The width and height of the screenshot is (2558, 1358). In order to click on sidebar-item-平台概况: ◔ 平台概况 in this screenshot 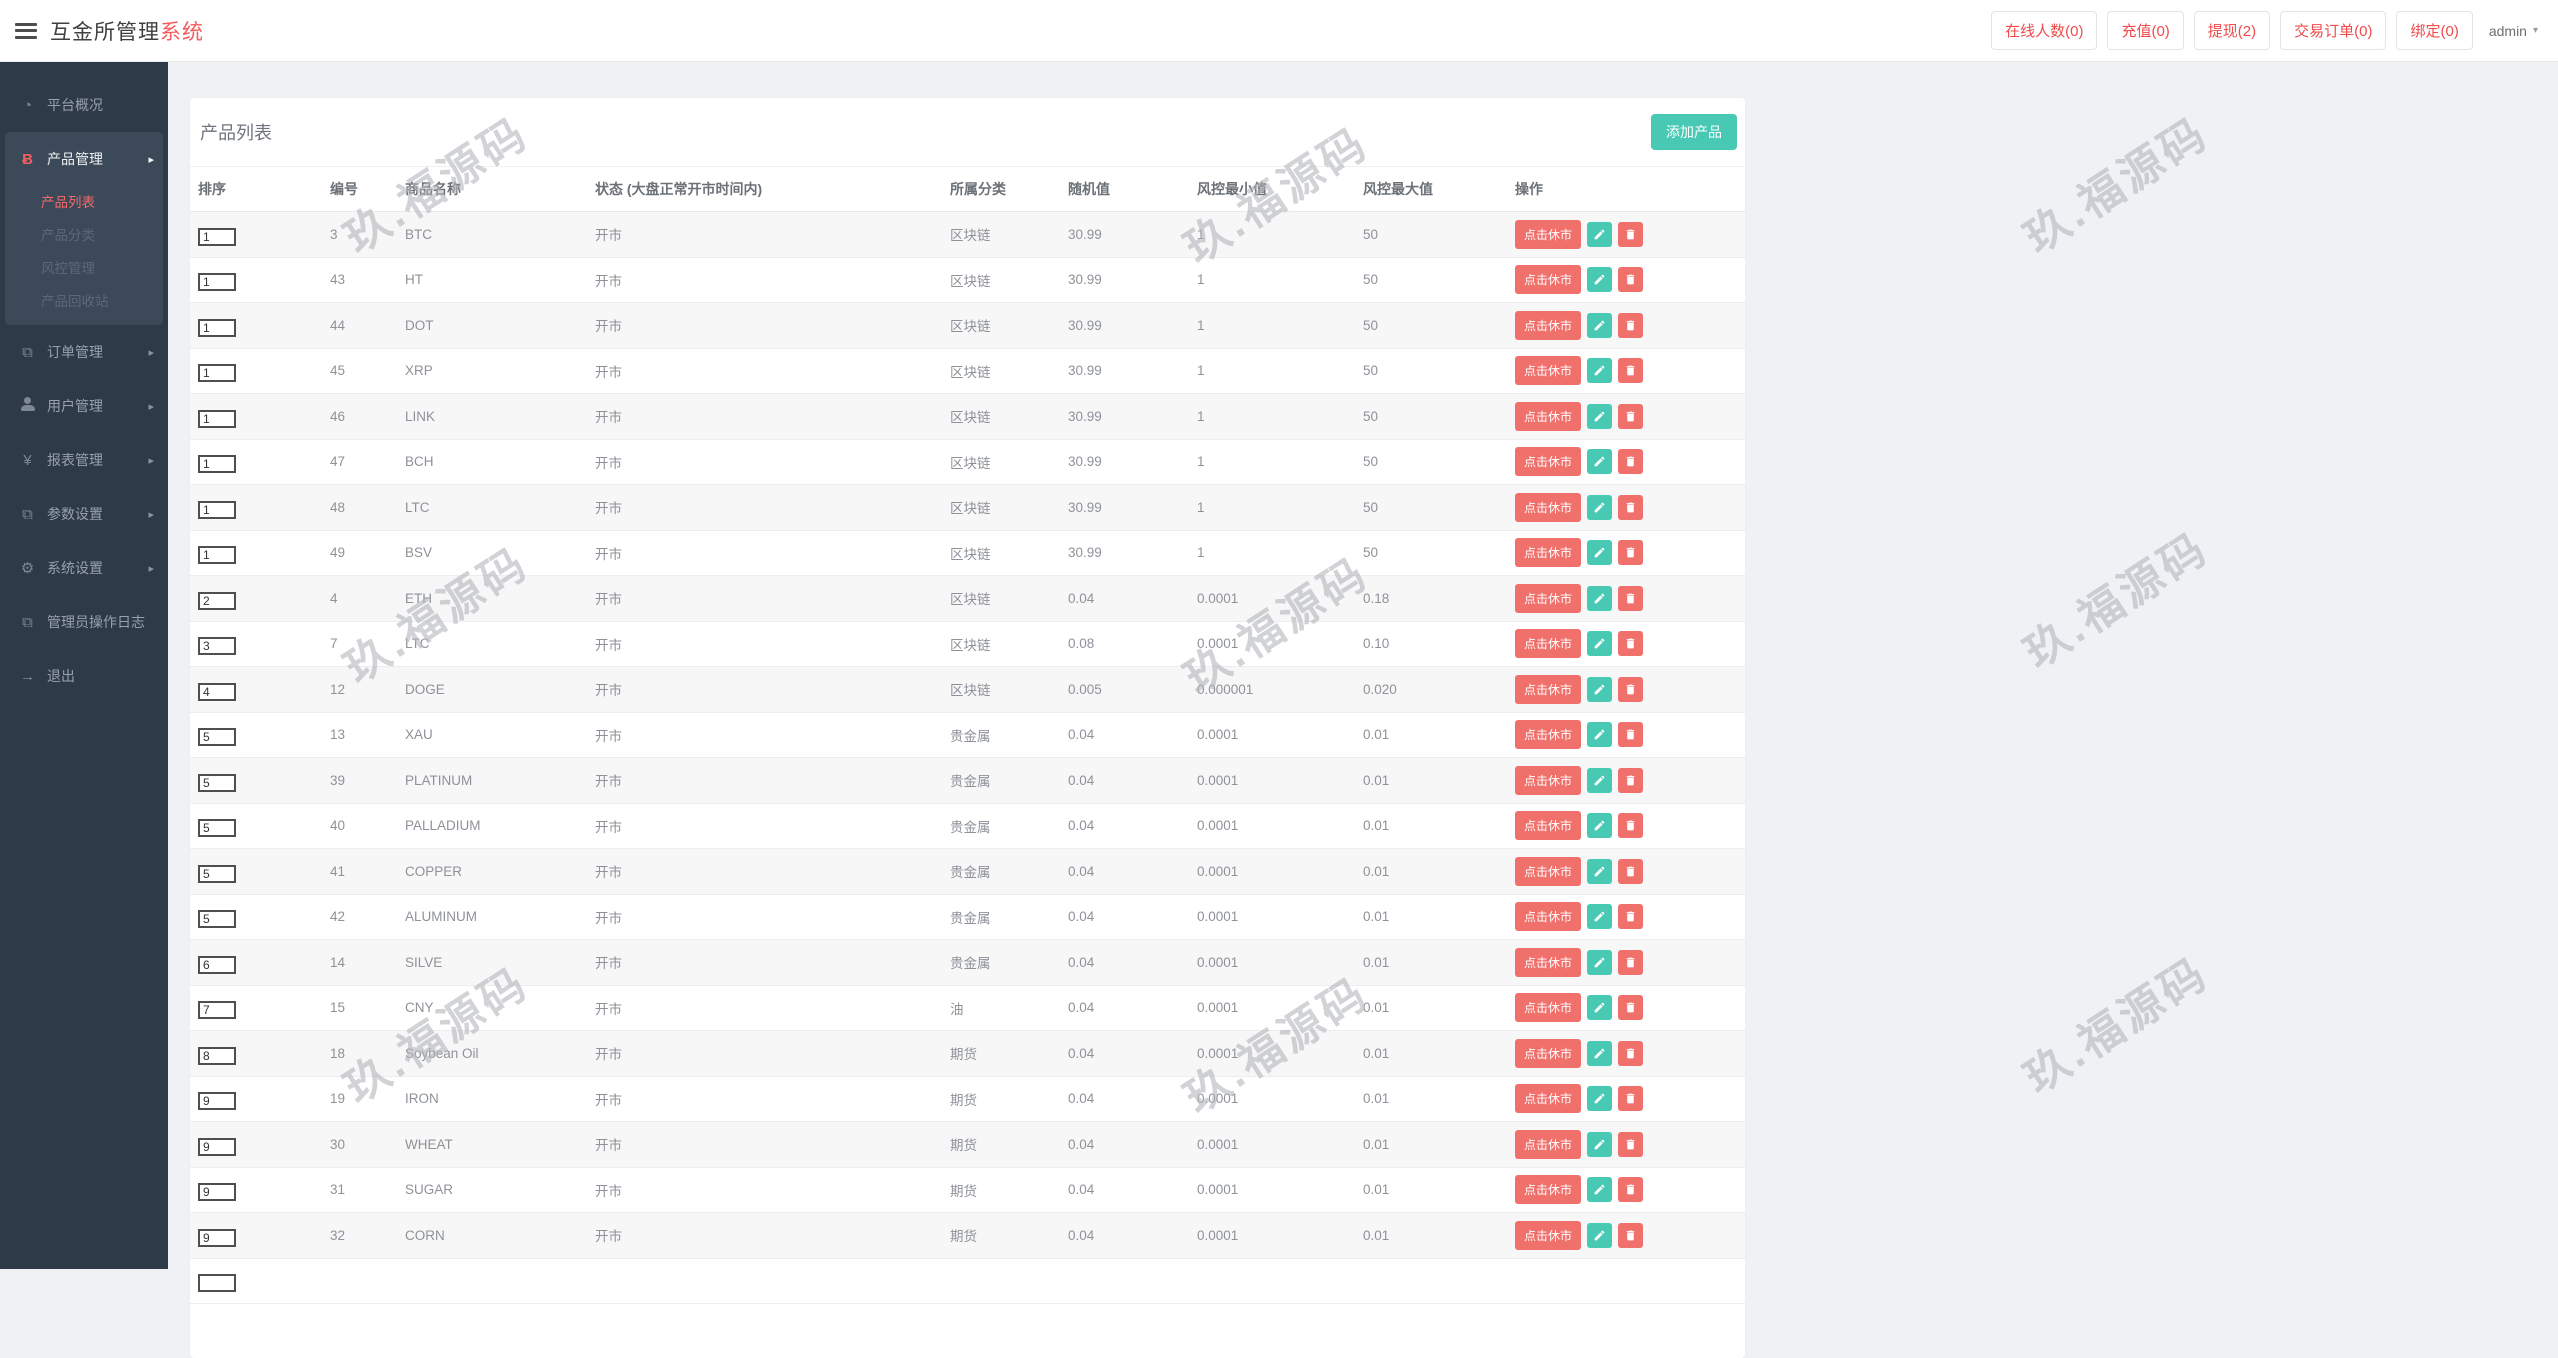, I will do `click(84, 105)`.